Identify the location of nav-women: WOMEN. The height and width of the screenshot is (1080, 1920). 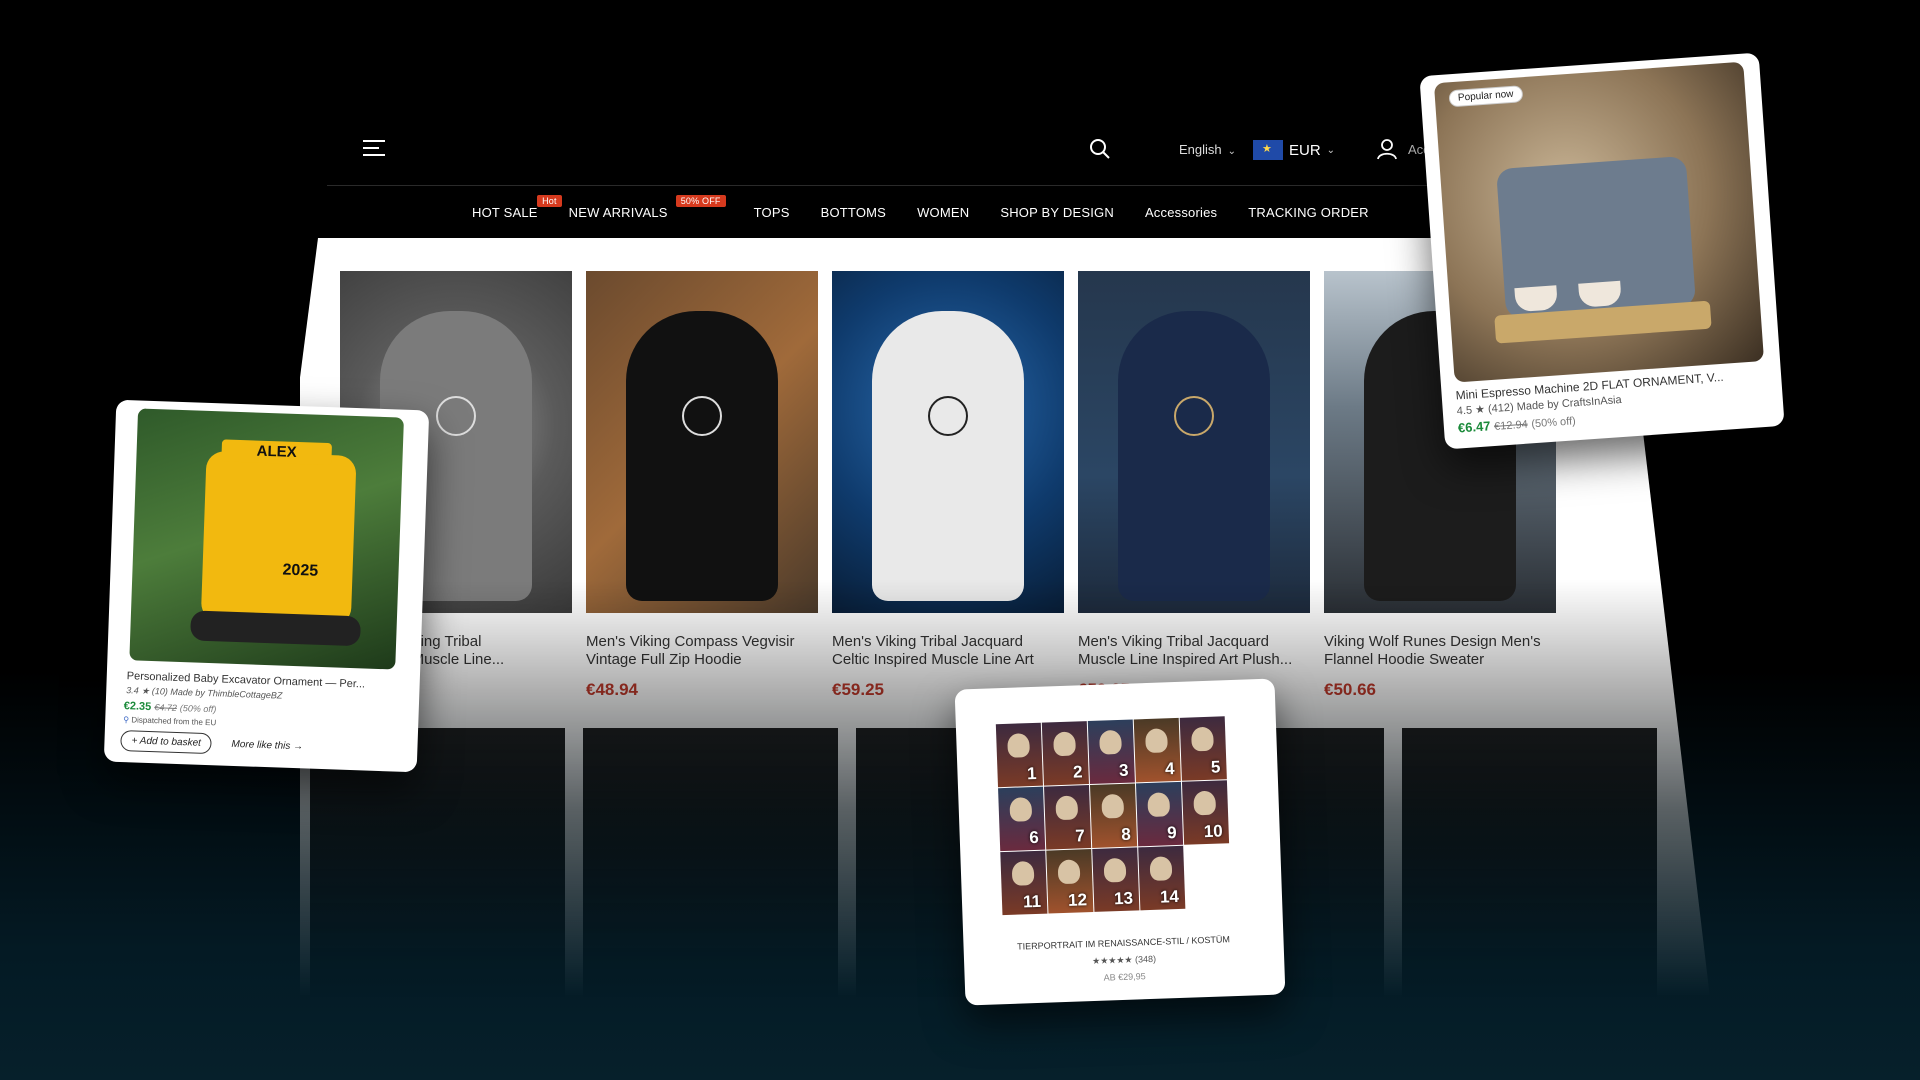
(943, 212).